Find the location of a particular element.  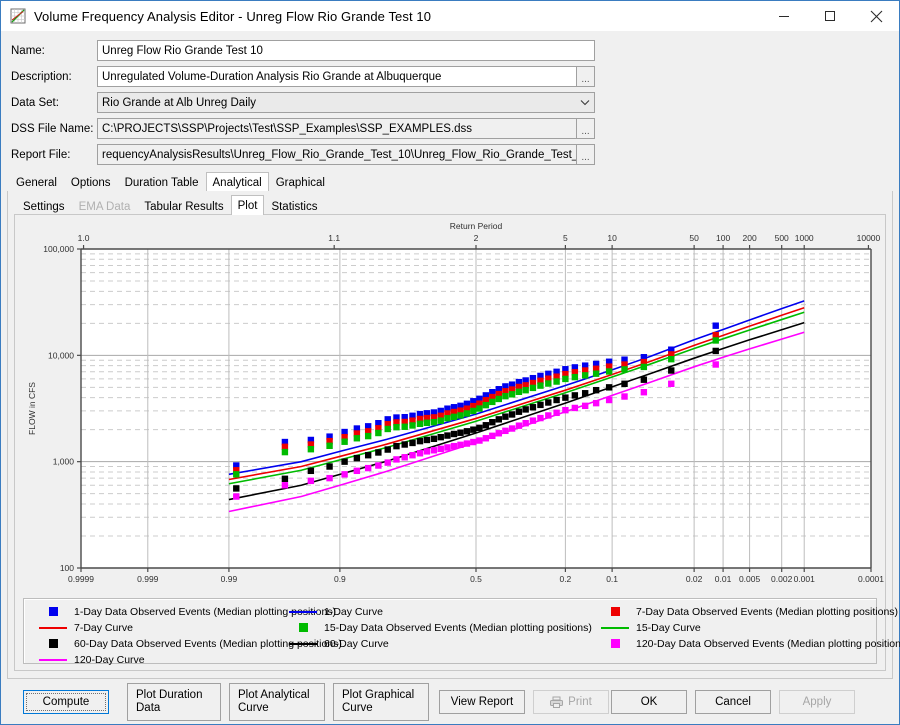

svg-text: 200 is located at coordinates (749, 238).